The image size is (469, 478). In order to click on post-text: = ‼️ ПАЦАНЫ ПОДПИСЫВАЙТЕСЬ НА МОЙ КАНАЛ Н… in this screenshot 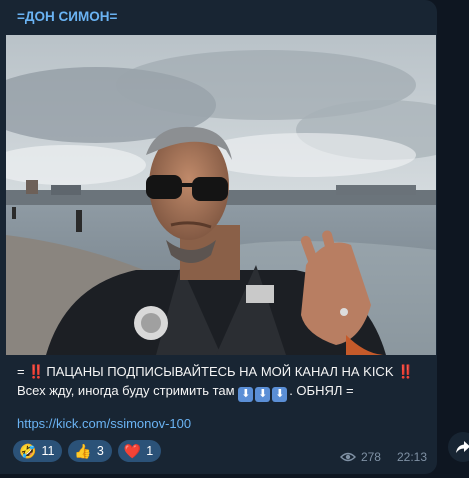, I will do `click(222, 382)`.